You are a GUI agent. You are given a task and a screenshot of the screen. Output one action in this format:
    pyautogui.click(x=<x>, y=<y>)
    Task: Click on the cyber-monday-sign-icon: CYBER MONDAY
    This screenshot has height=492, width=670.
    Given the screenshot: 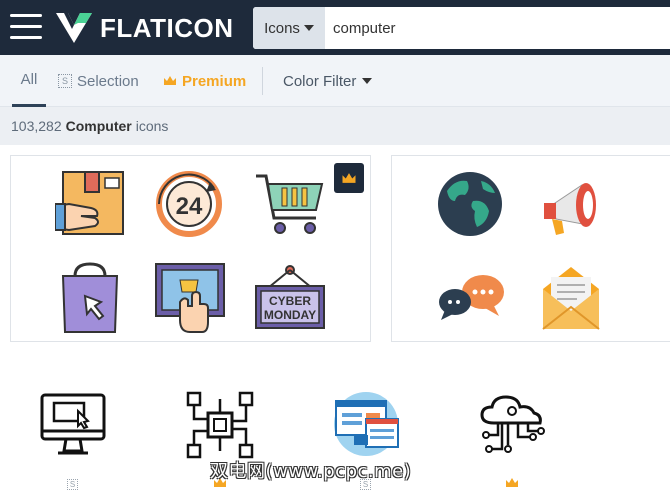 What is the action you would take?
    pyautogui.click(x=290, y=297)
    